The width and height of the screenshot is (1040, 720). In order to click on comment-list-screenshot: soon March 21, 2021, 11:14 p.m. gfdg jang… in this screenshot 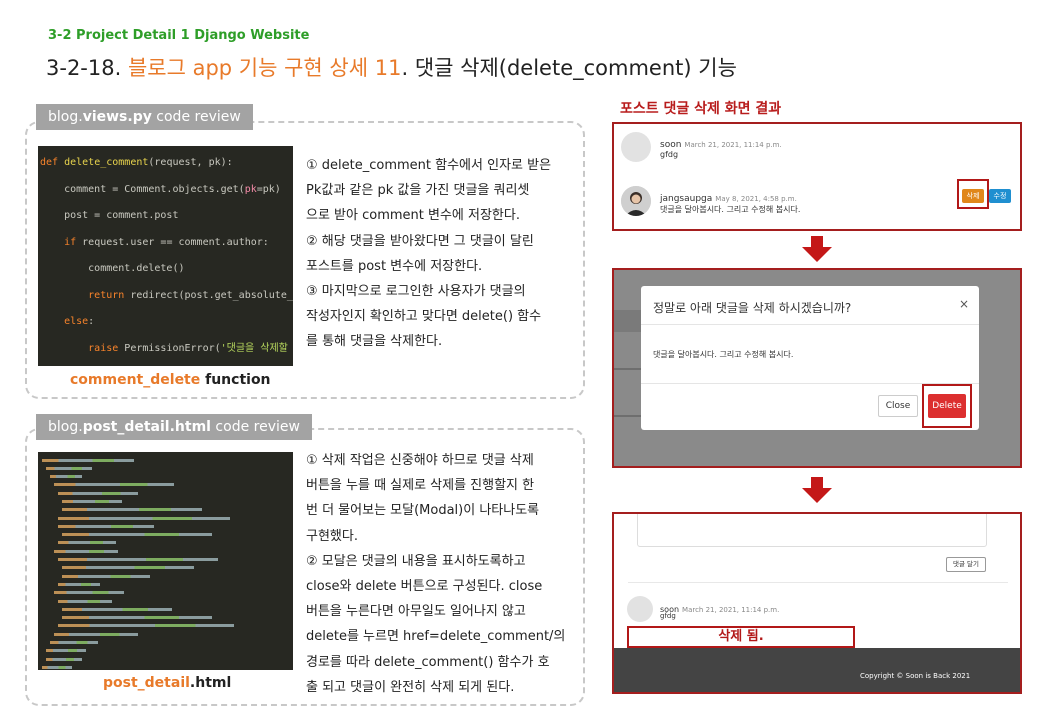, I will do `click(817, 176)`.